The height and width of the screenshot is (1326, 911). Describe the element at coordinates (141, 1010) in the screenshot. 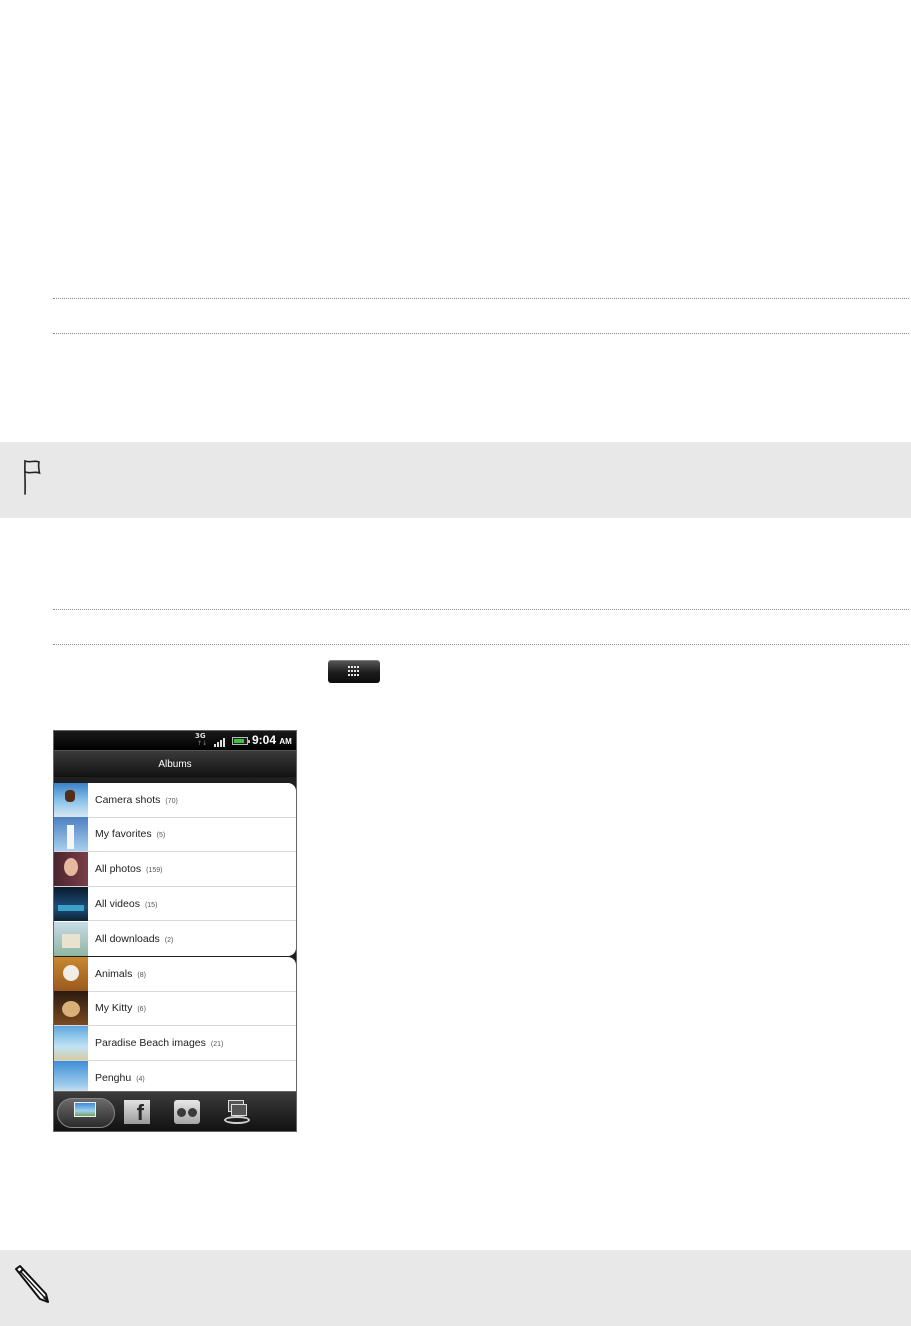

I see `album-count: (6)` at that location.